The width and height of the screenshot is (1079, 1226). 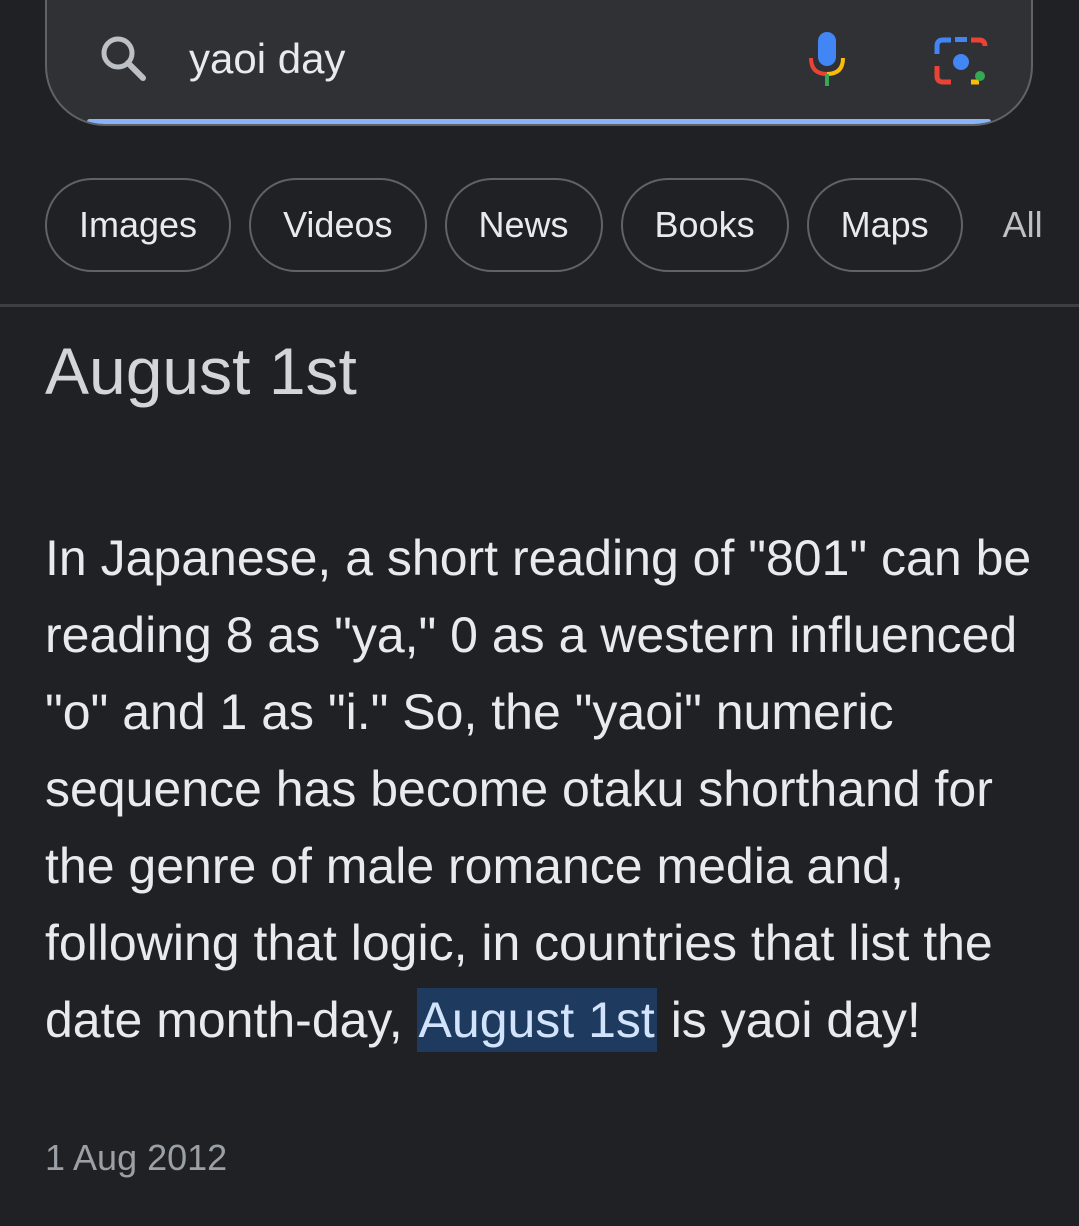 What do you see at coordinates (138, 225) in the screenshot?
I see `chip-images: Images` at bounding box center [138, 225].